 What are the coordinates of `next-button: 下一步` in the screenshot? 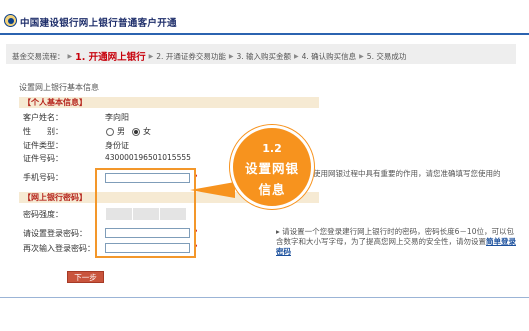 It's located at (85, 277).